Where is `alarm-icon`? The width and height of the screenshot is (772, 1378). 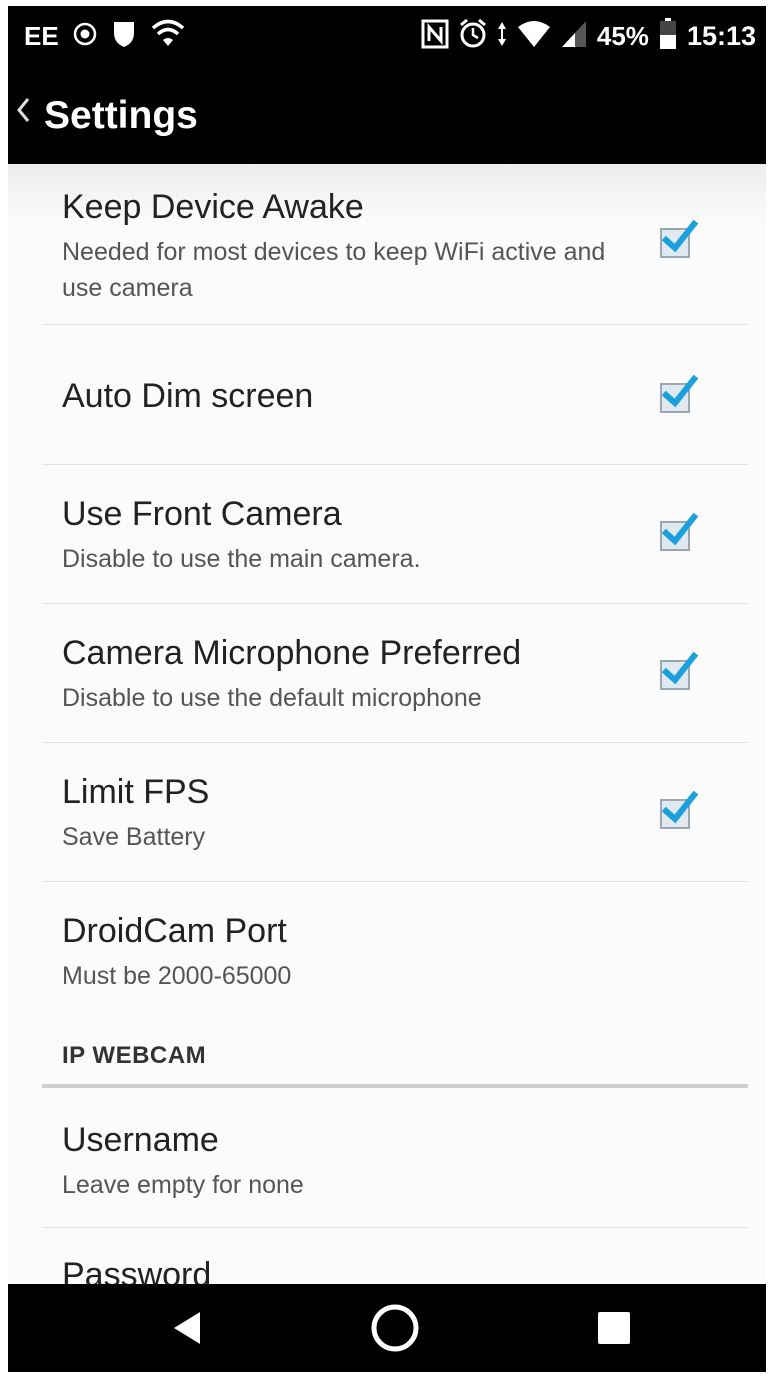 alarm-icon is located at coordinates (473, 36).